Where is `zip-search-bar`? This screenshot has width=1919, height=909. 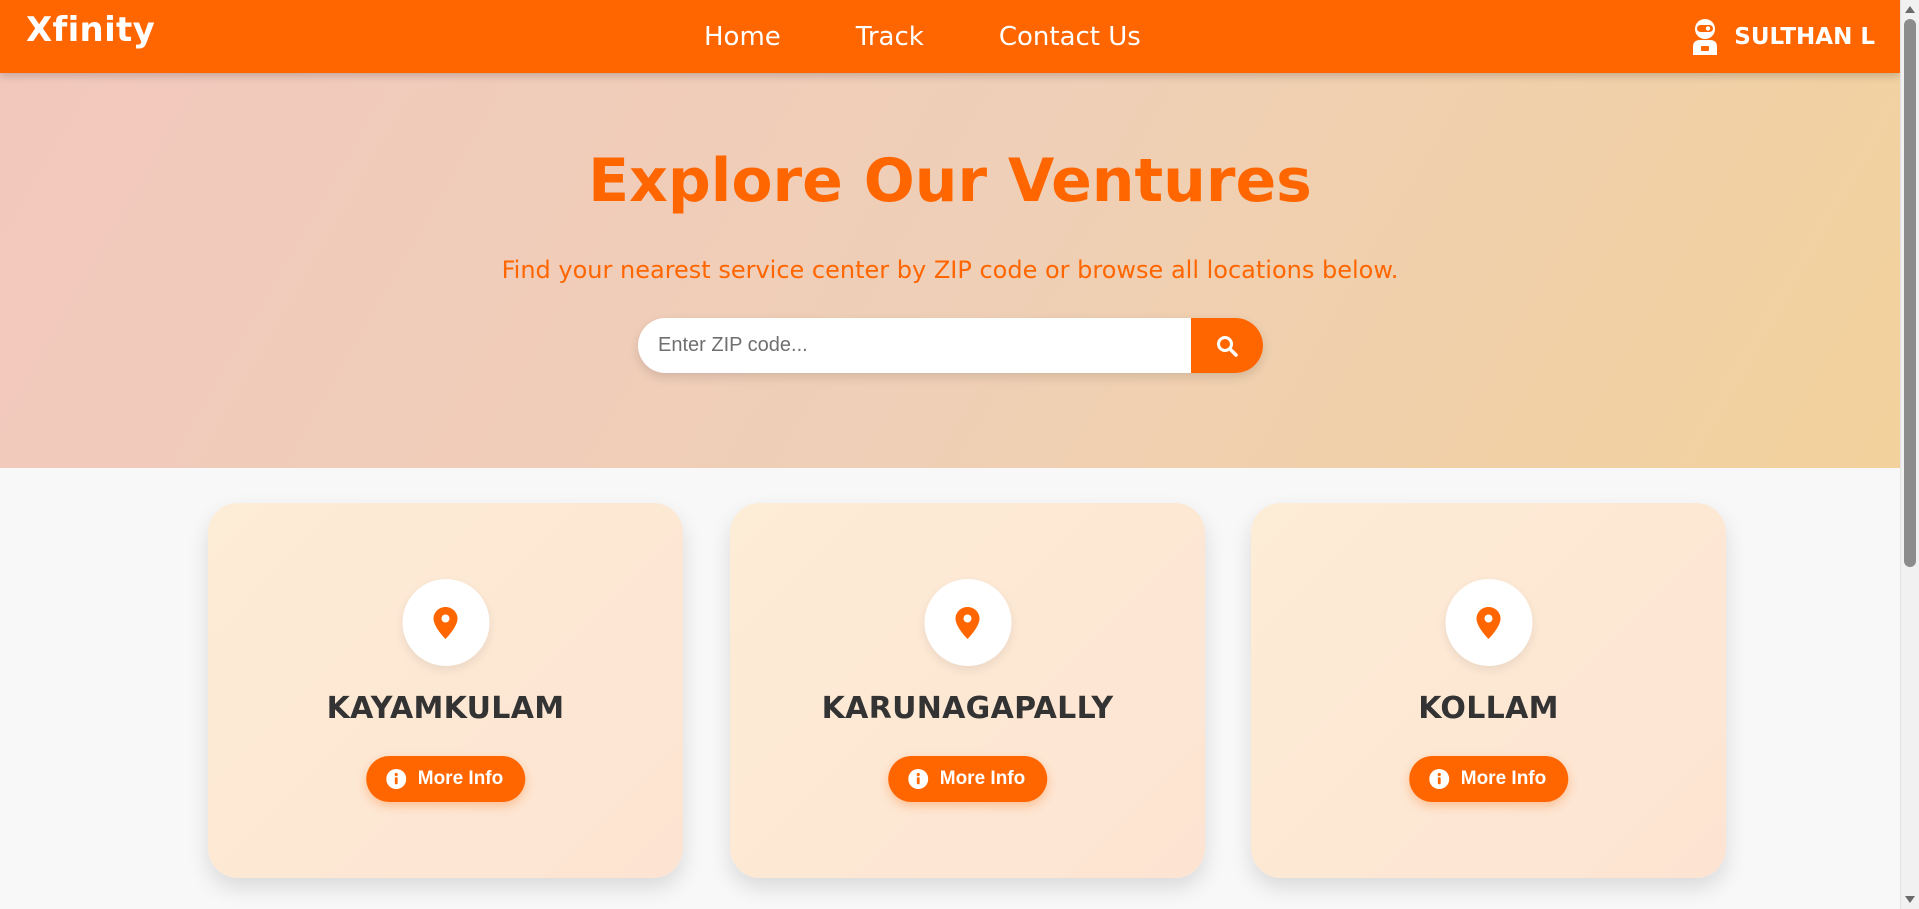
zip-search-bar is located at coordinates (950, 345).